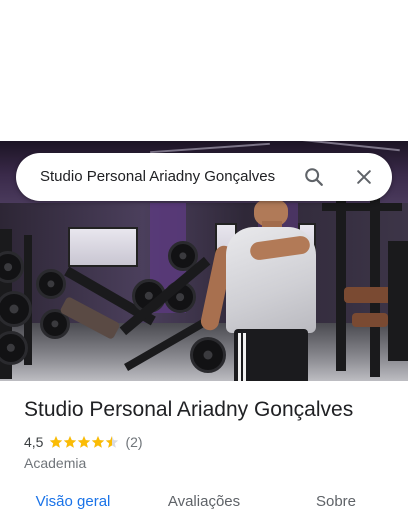 This screenshot has width=408, height=522. Describe the element at coordinates (157, 177) in the screenshot. I see `search-input: Studio Personal Ariadny Gonçalves` at that location.